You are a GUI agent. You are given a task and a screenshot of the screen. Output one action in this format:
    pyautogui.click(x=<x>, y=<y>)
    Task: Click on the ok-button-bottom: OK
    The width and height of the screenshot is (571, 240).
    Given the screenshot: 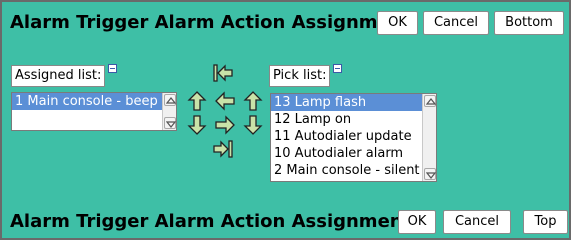 What is the action you would take?
    pyautogui.click(x=417, y=222)
    